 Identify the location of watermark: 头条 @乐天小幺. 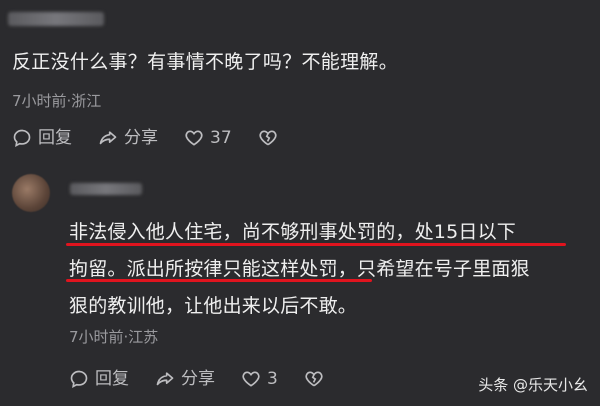
(533, 385).